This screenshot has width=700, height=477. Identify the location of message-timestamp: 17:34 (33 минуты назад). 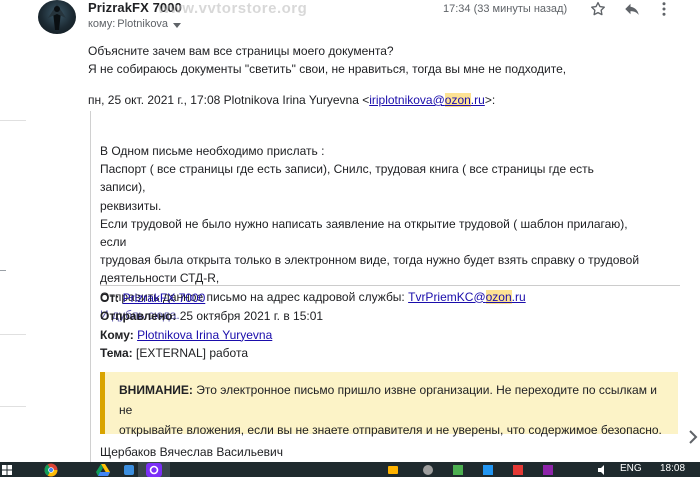
(505, 9).